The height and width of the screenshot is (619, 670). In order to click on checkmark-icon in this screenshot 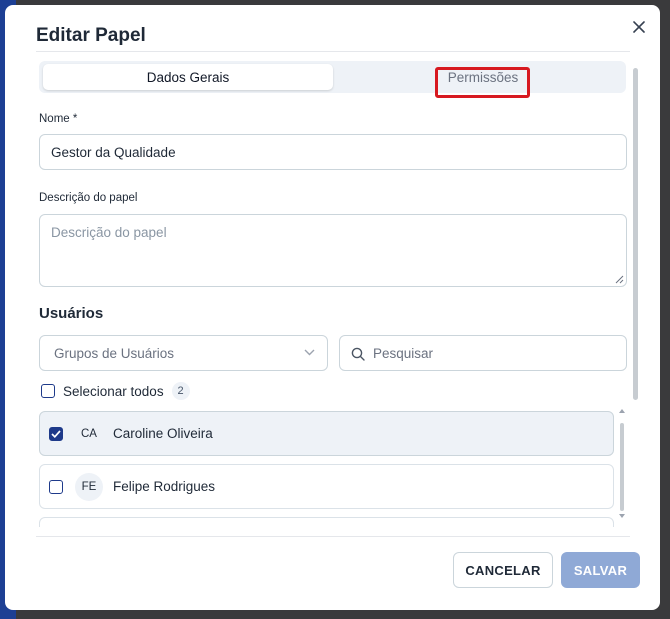, I will do `click(56, 433)`.